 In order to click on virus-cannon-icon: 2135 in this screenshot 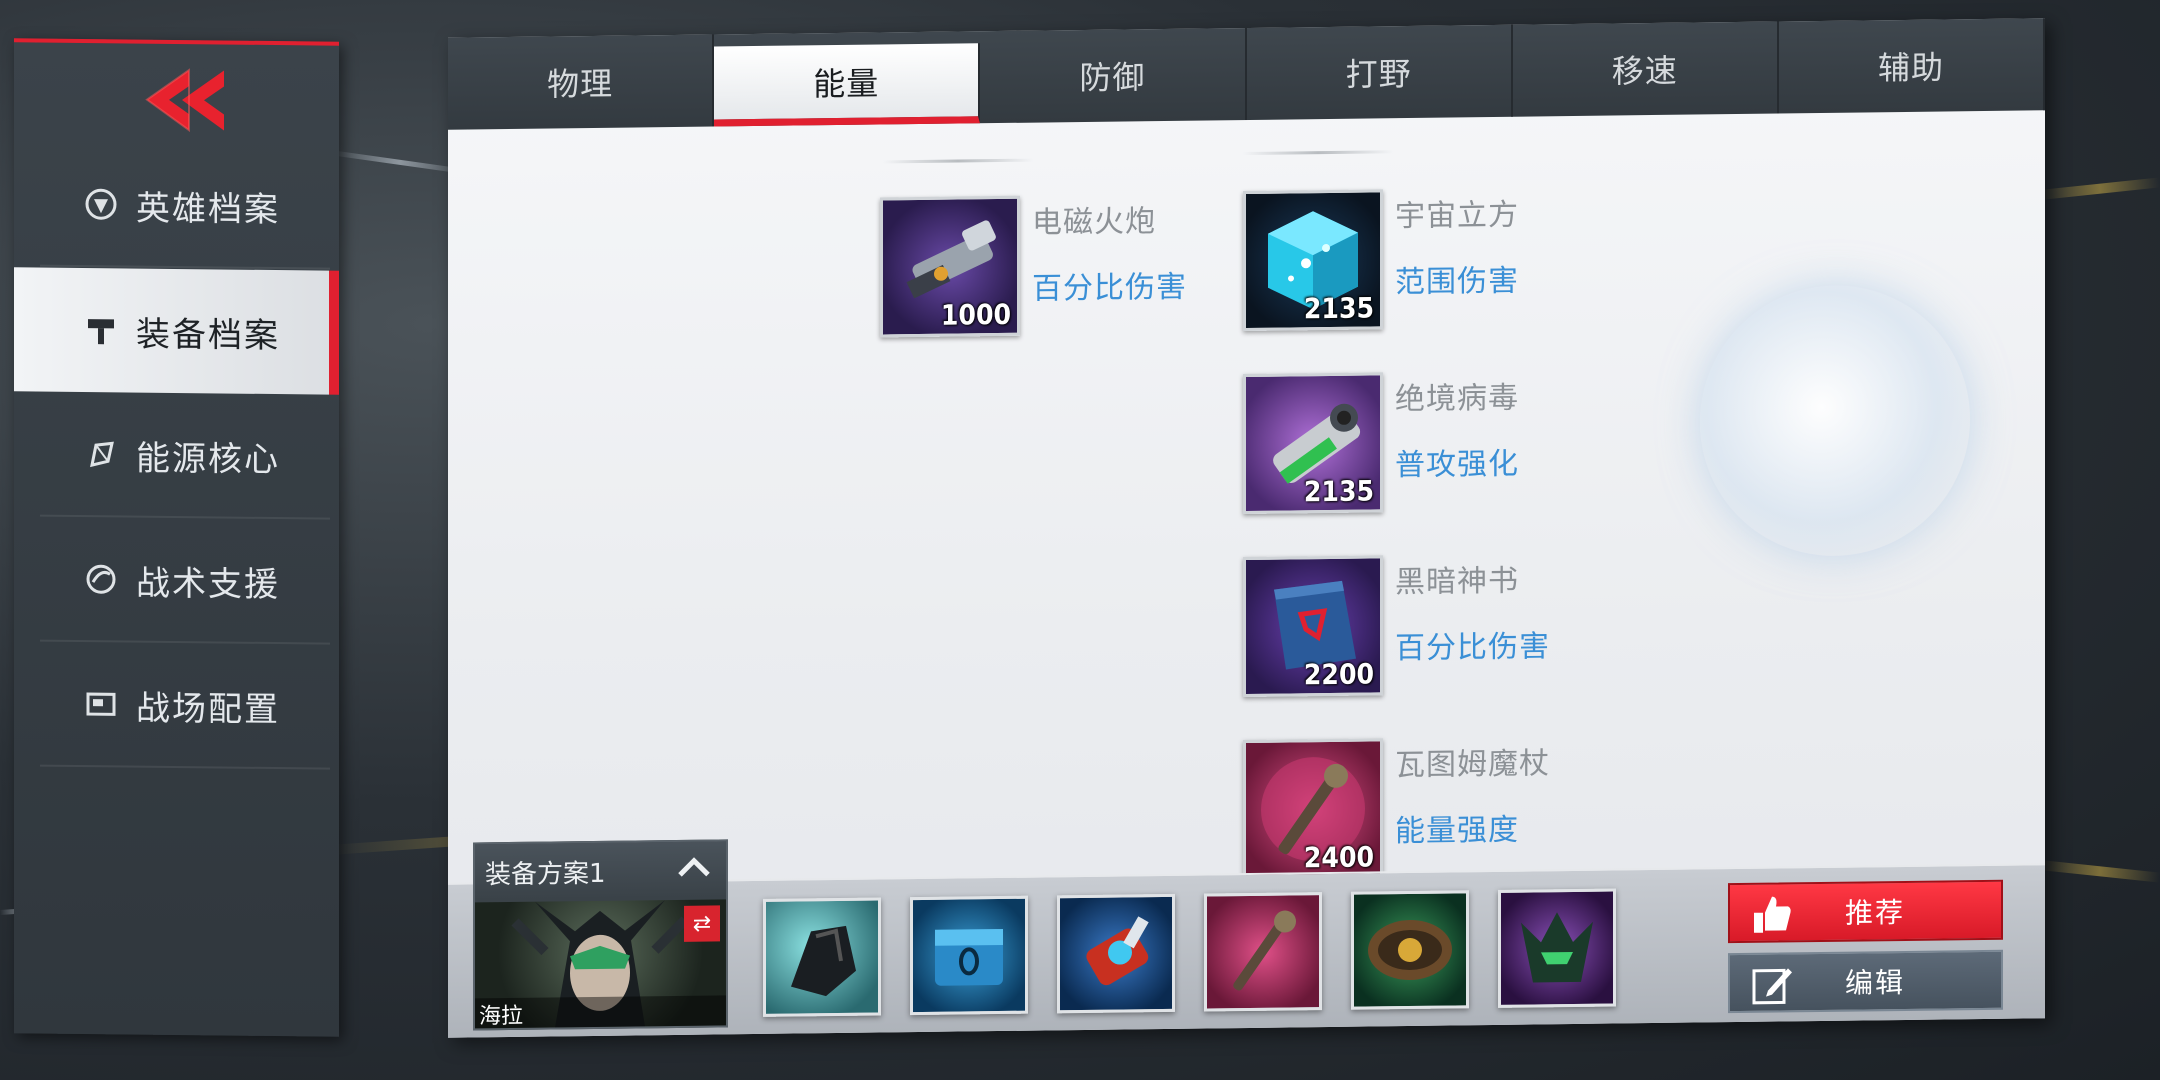, I will do `click(1313, 443)`.